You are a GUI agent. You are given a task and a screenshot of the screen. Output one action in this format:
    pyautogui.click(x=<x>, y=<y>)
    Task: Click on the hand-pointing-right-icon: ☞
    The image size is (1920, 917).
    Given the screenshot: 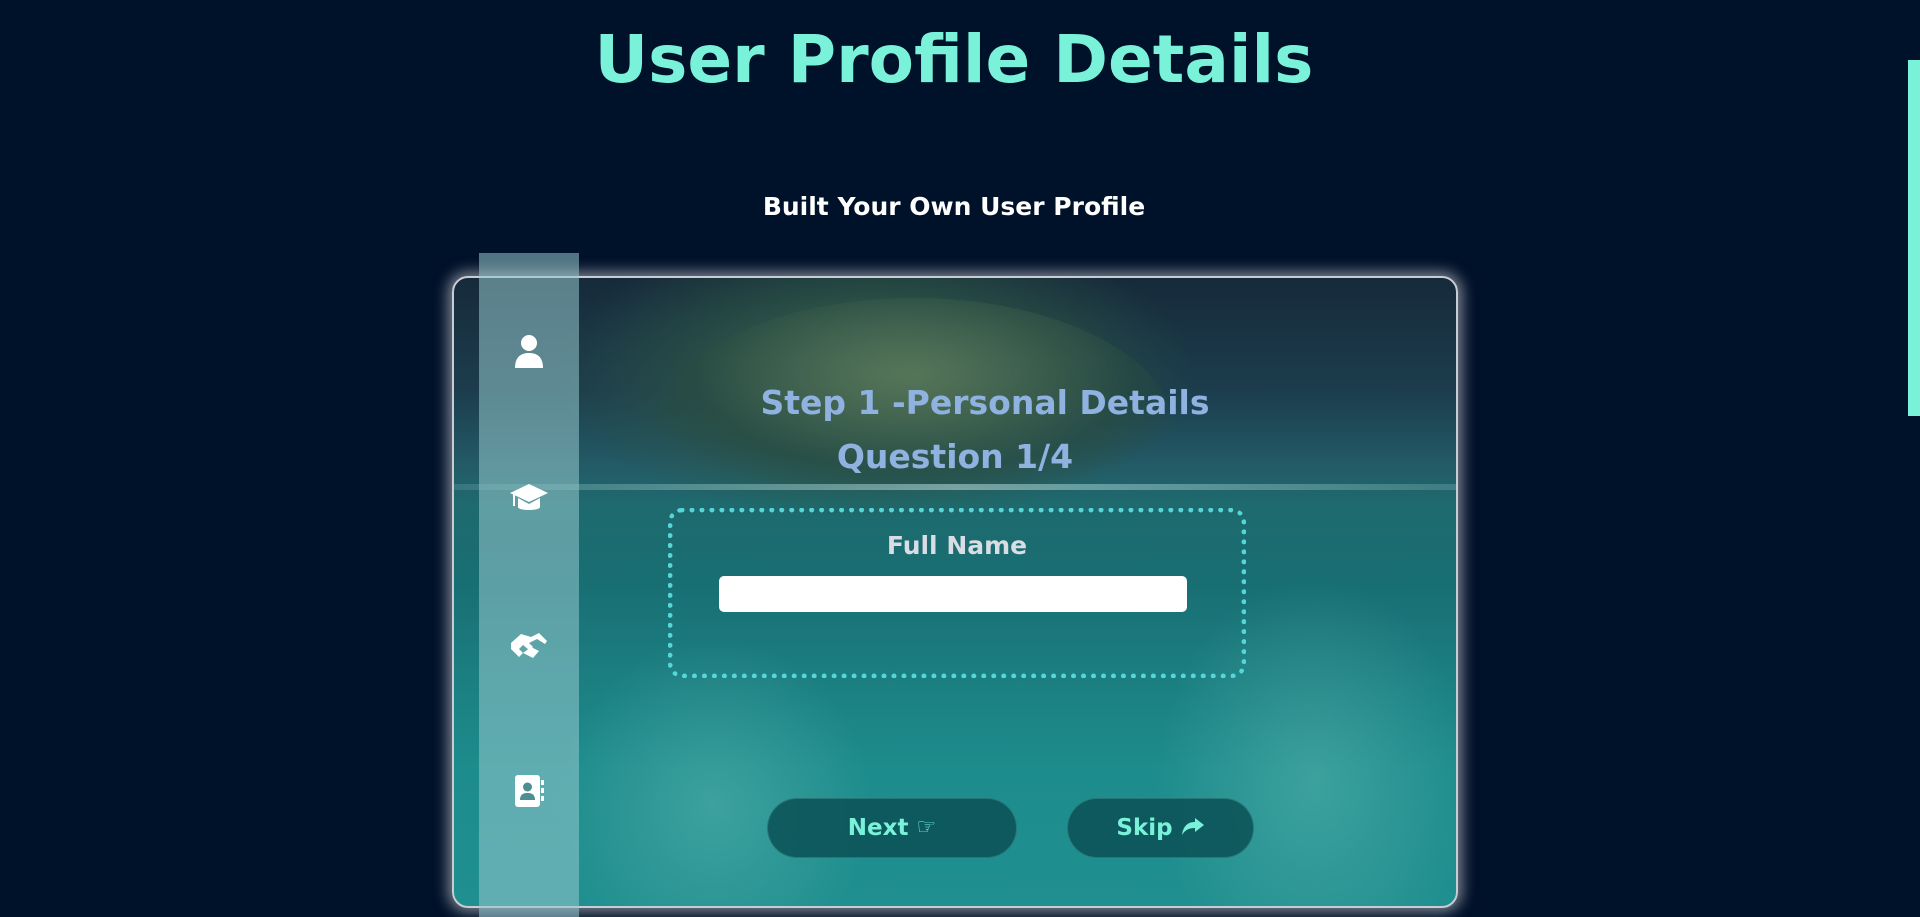 What is the action you would take?
    pyautogui.click(x=926, y=827)
    